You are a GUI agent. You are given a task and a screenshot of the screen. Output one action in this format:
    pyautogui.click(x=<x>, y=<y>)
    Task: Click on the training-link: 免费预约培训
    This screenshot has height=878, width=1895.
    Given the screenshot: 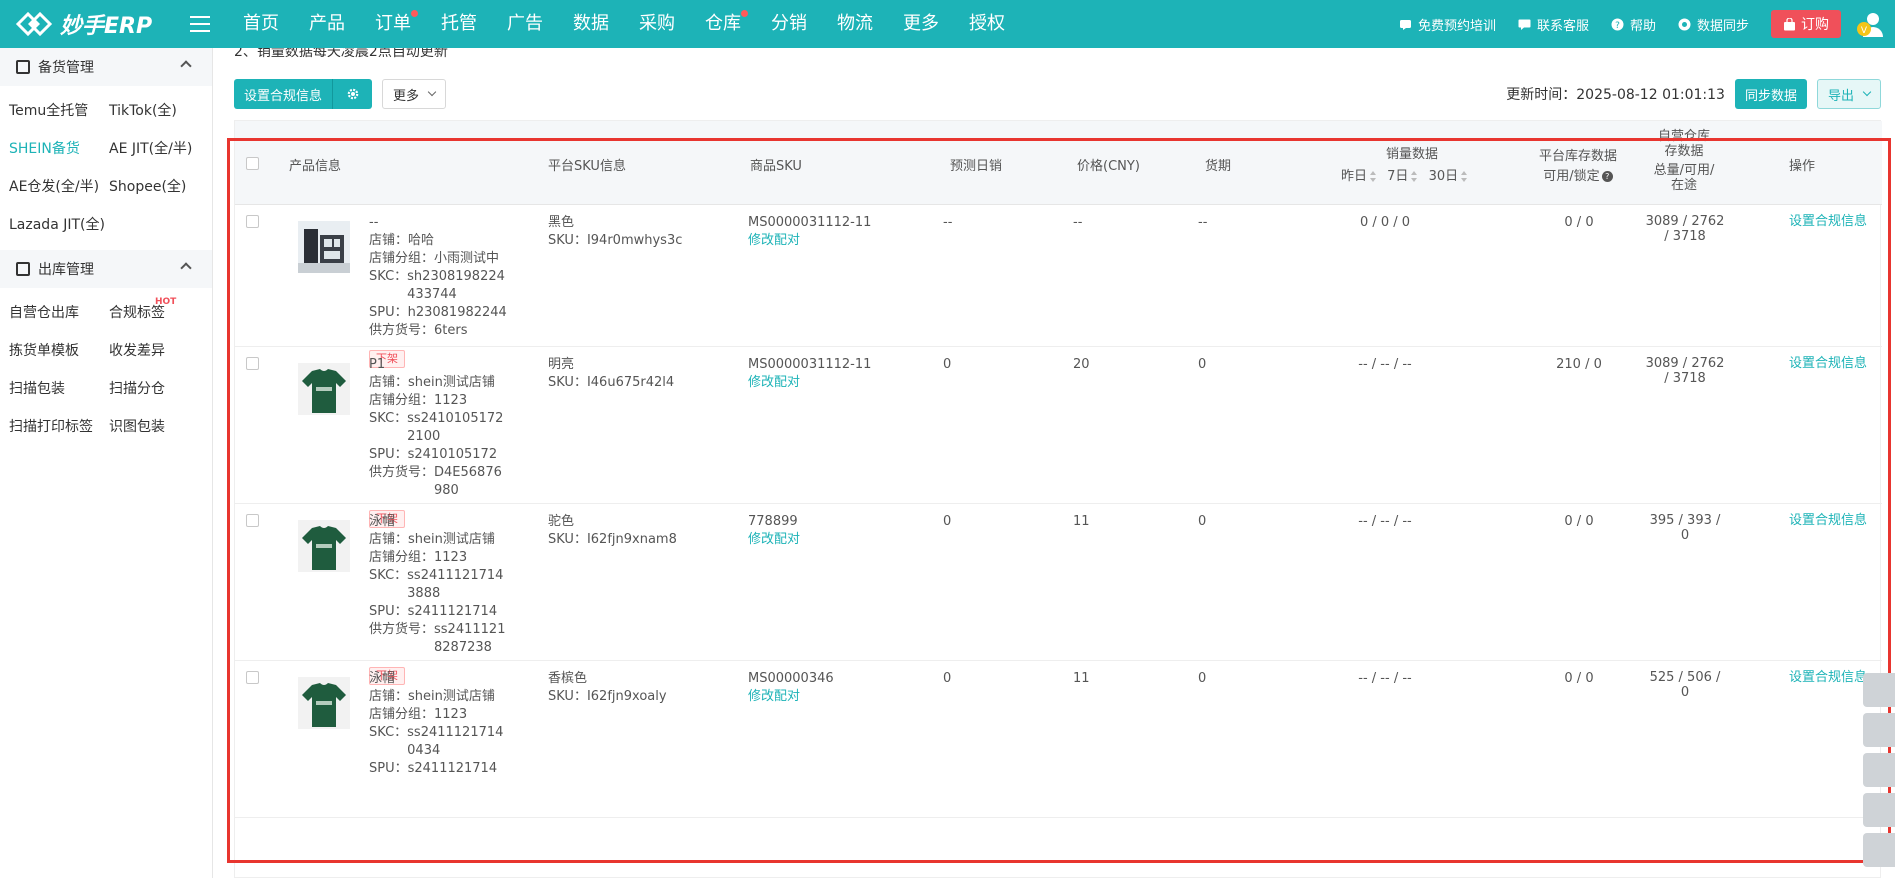 What is the action you would take?
    pyautogui.click(x=1447, y=24)
    